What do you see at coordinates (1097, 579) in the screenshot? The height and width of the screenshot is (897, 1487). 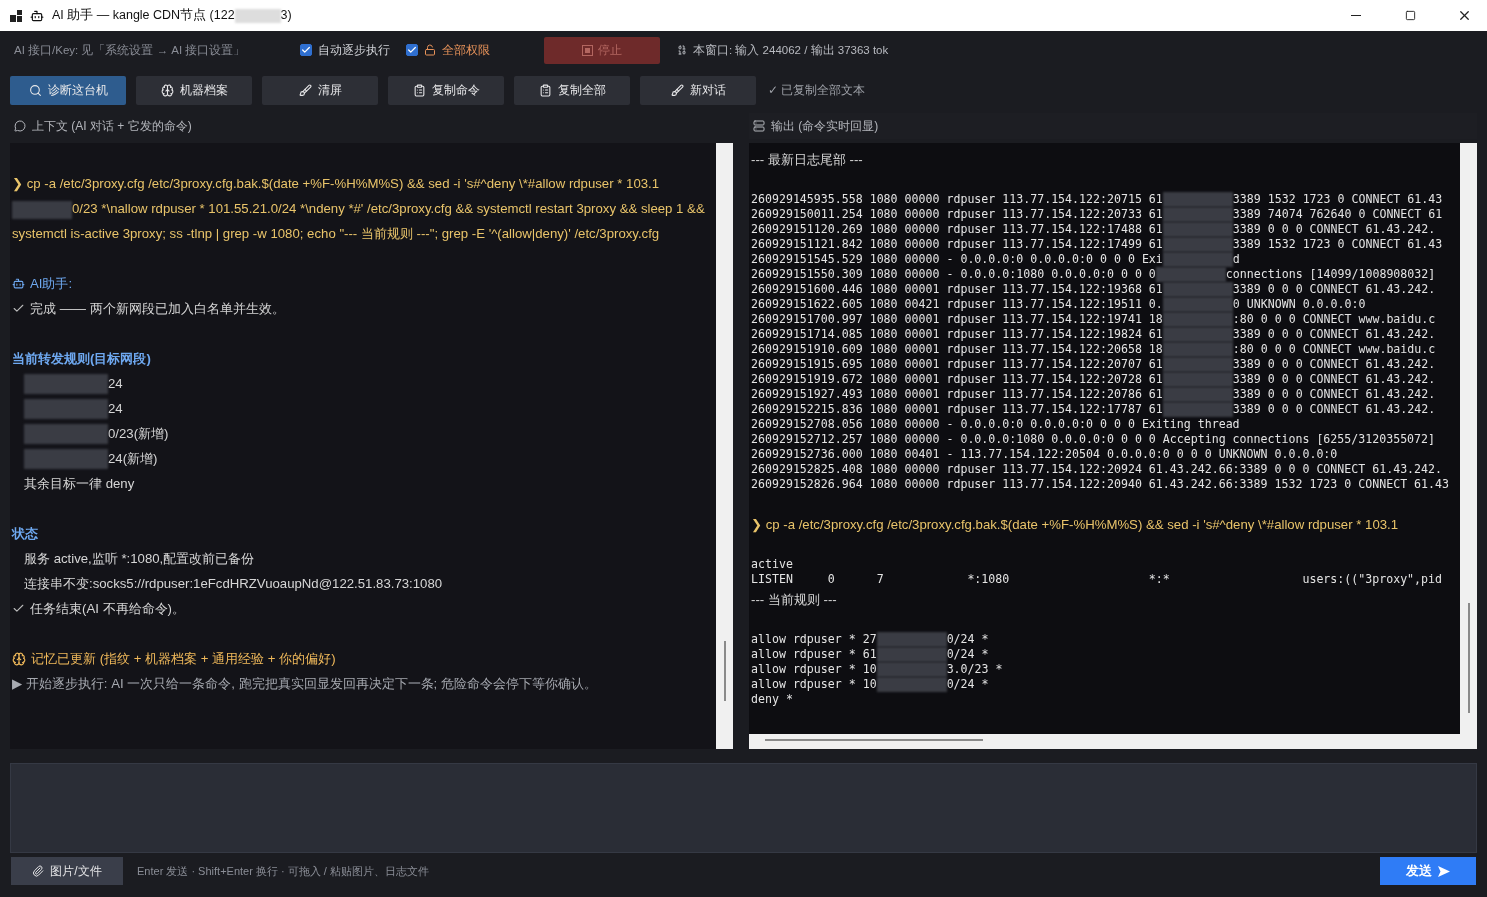 I see `text-line: LISTEN 0 7 *:1080 *:* users:(("3proxy",pid` at bounding box center [1097, 579].